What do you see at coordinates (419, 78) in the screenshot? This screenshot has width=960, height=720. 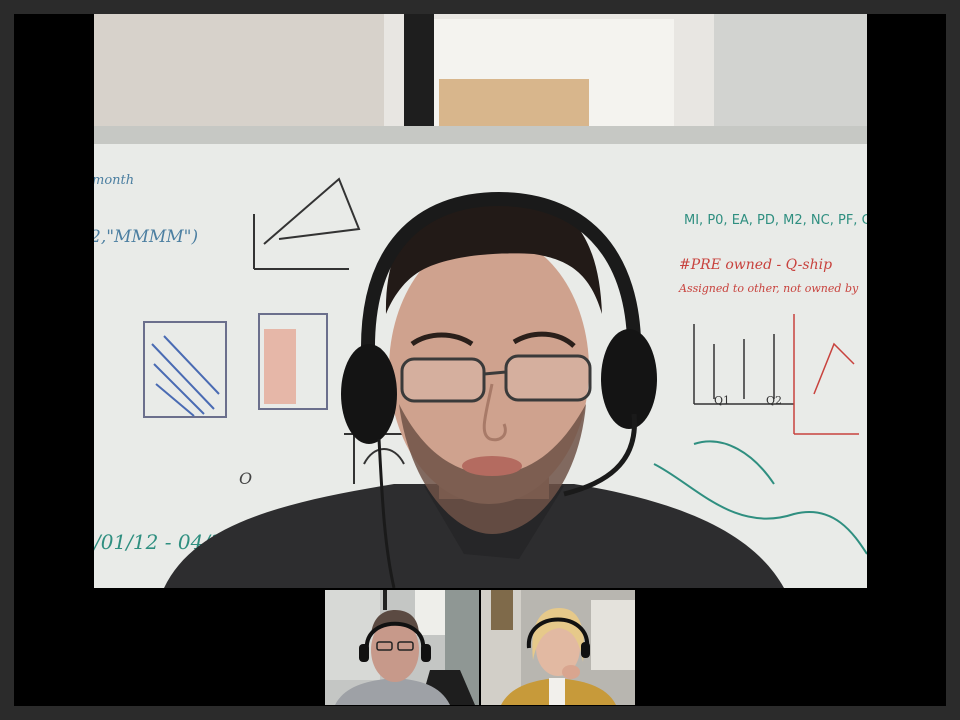 I see `wall-phone` at bounding box center [419, 78].